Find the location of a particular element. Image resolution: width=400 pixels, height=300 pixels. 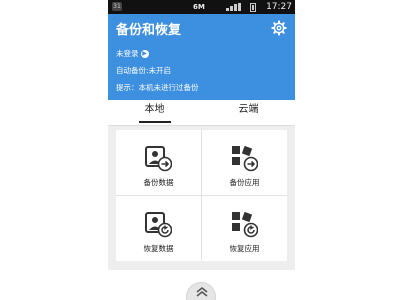

restore-apps-label: 恢复应用 is located at coordinates (244, 248).